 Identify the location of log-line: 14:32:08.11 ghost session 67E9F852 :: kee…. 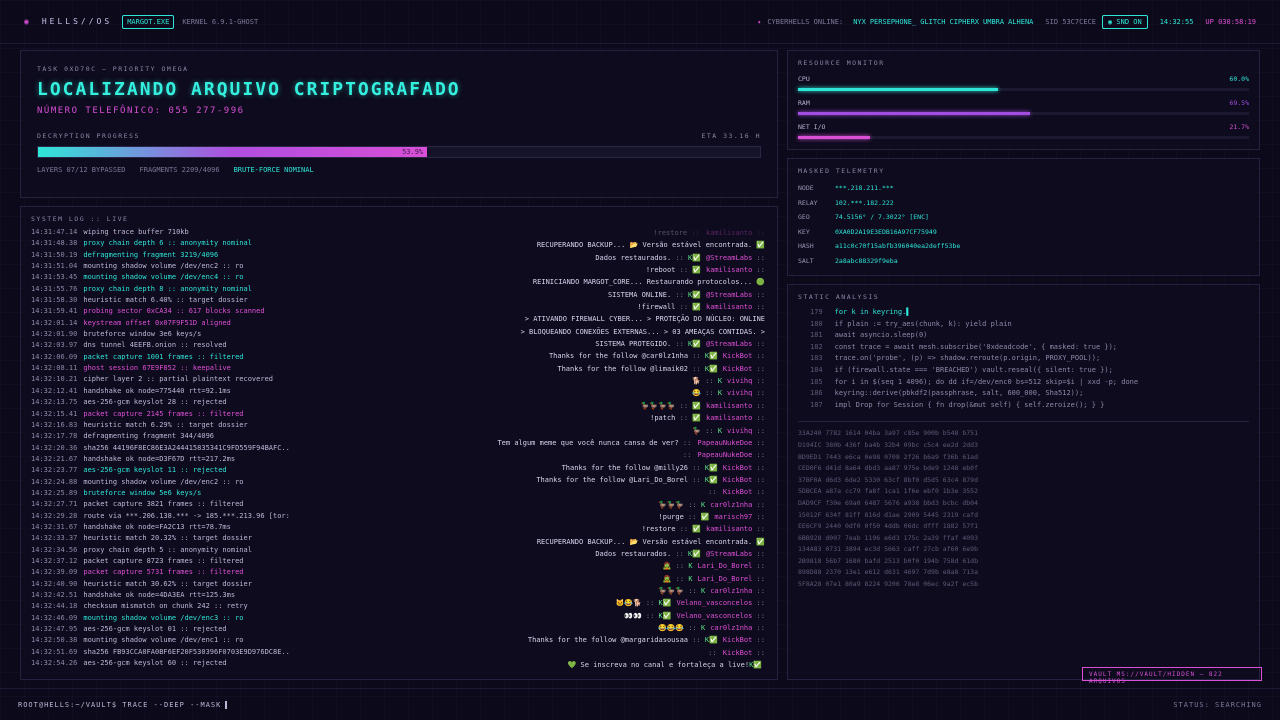
(160, 368).